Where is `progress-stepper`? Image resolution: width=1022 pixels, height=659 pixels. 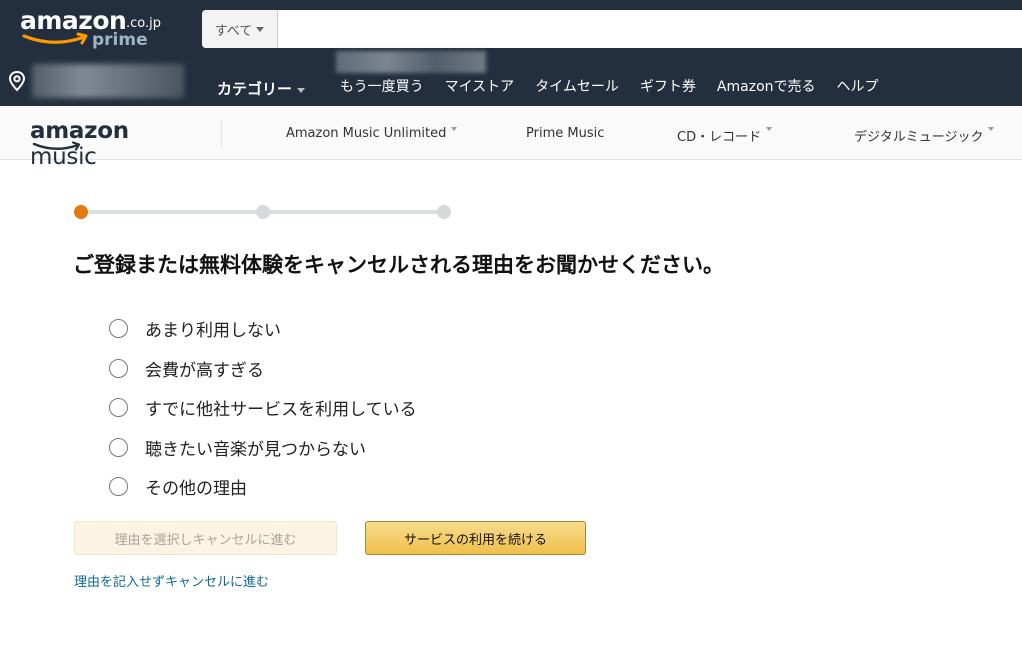 progress-stepper is located at coordinates (264, 212).